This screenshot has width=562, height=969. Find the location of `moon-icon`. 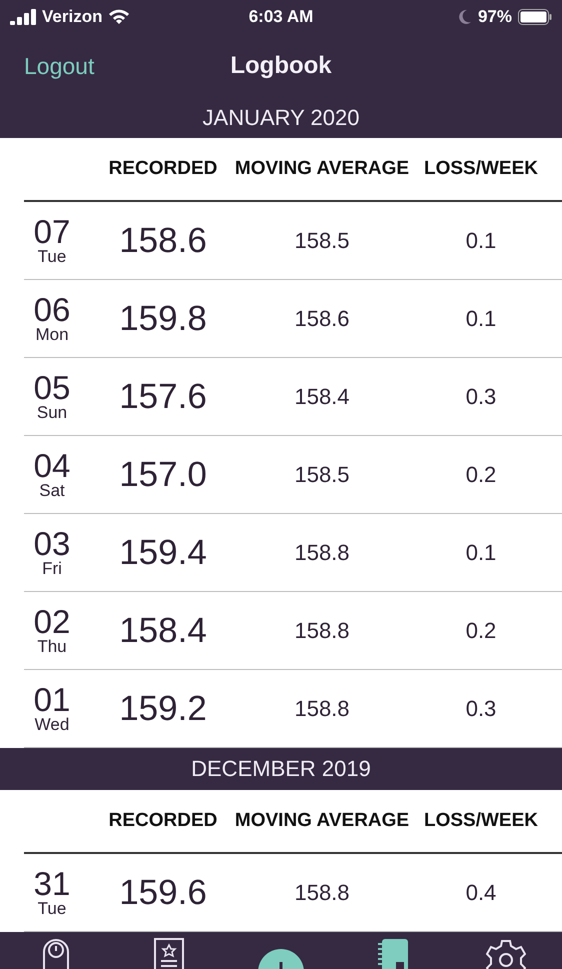

moon-icon is located at coordinates (465, 17).